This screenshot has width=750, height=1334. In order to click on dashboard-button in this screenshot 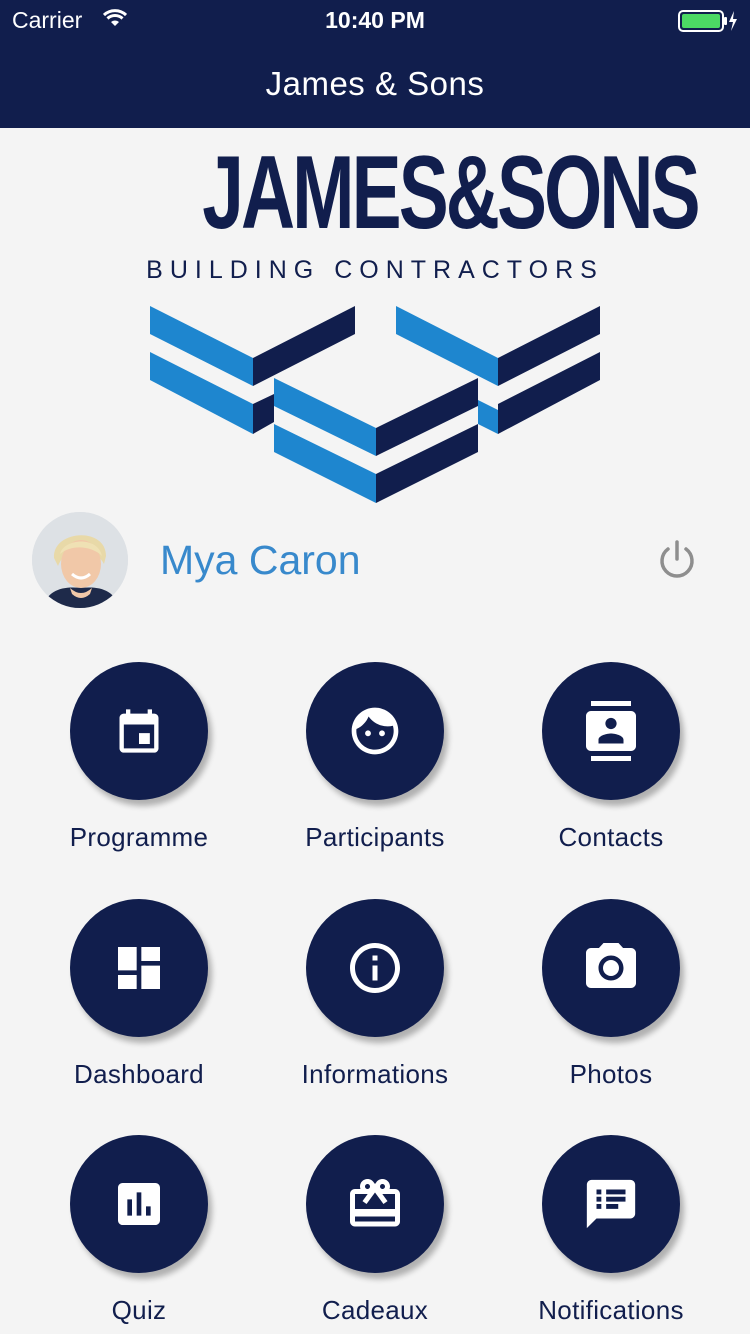, I will do `click(139, 968)`.